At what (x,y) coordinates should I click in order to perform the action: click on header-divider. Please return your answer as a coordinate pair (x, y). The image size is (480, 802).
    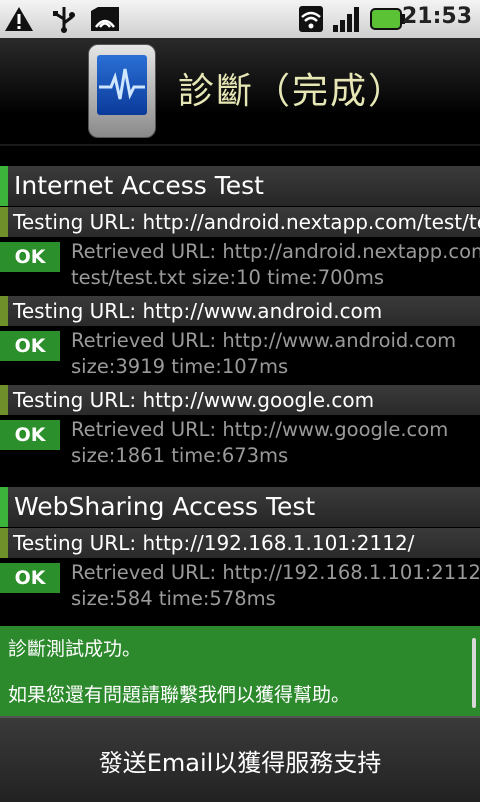
    Looking at the image, I should click on (240, 145).